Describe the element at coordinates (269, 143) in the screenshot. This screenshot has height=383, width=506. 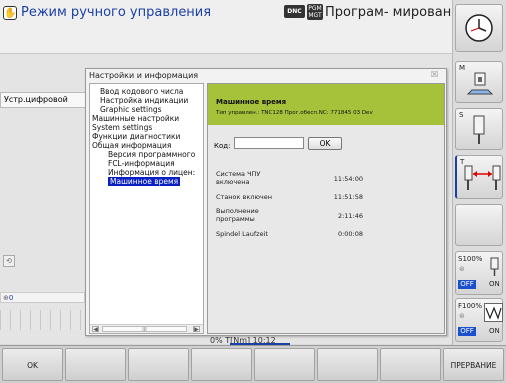
I see `code-input` at that location.